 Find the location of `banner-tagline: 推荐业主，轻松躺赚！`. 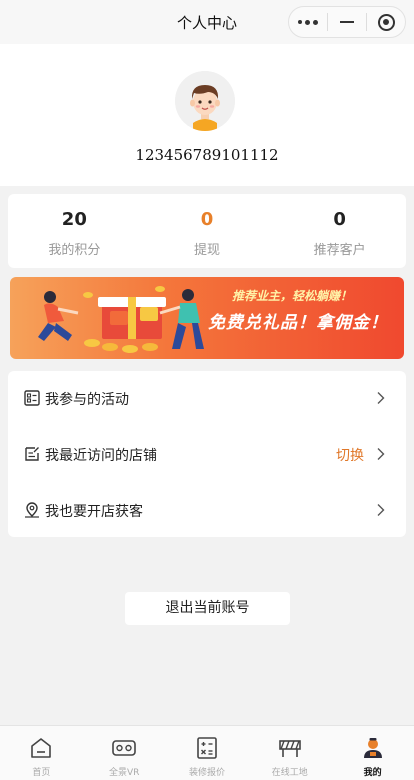

banner-tagline: 推荐业主，轻松躺赚！ is located at coordinates (292, 296).